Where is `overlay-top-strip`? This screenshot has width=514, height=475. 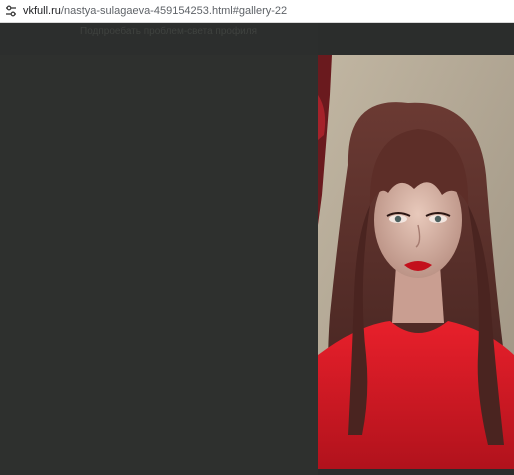 overlay-top-strip is located at coordinates (416, 39).